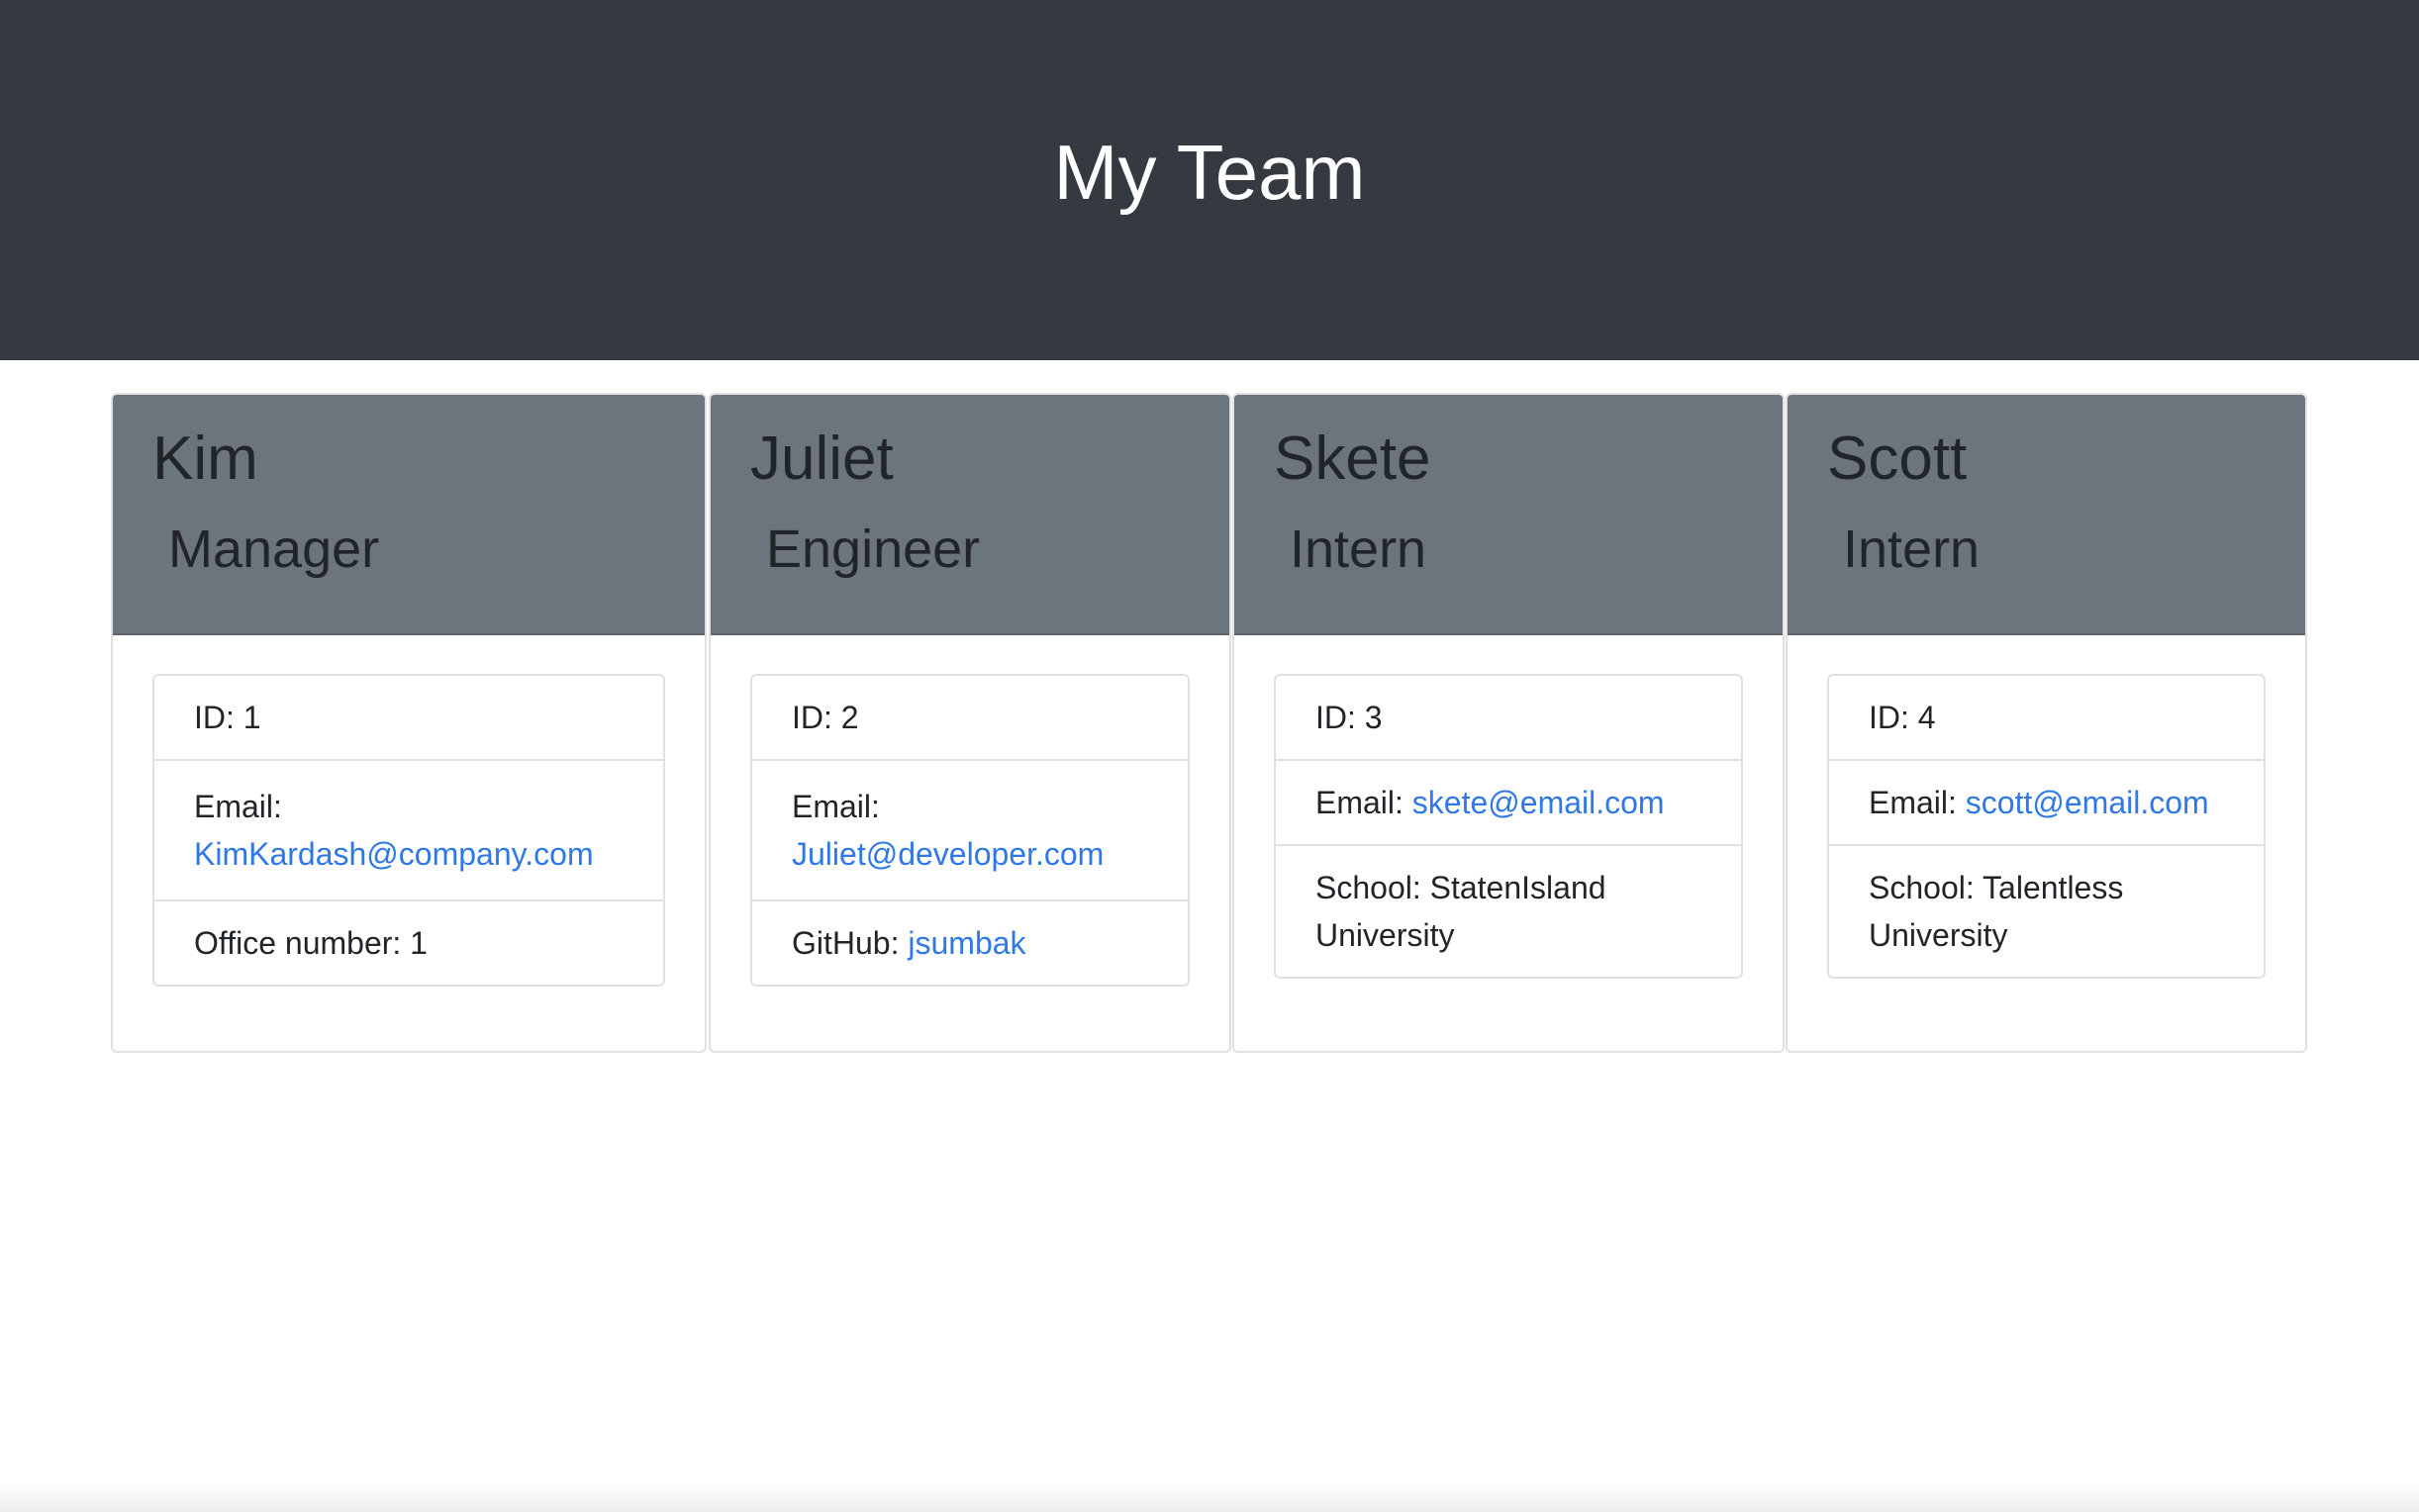 The image size is (2419, 1512). What do you see at coordinates (1538, 803) in the screenshot?
I see `email-link: skete@email.com` at bounding box center [1538, 803].